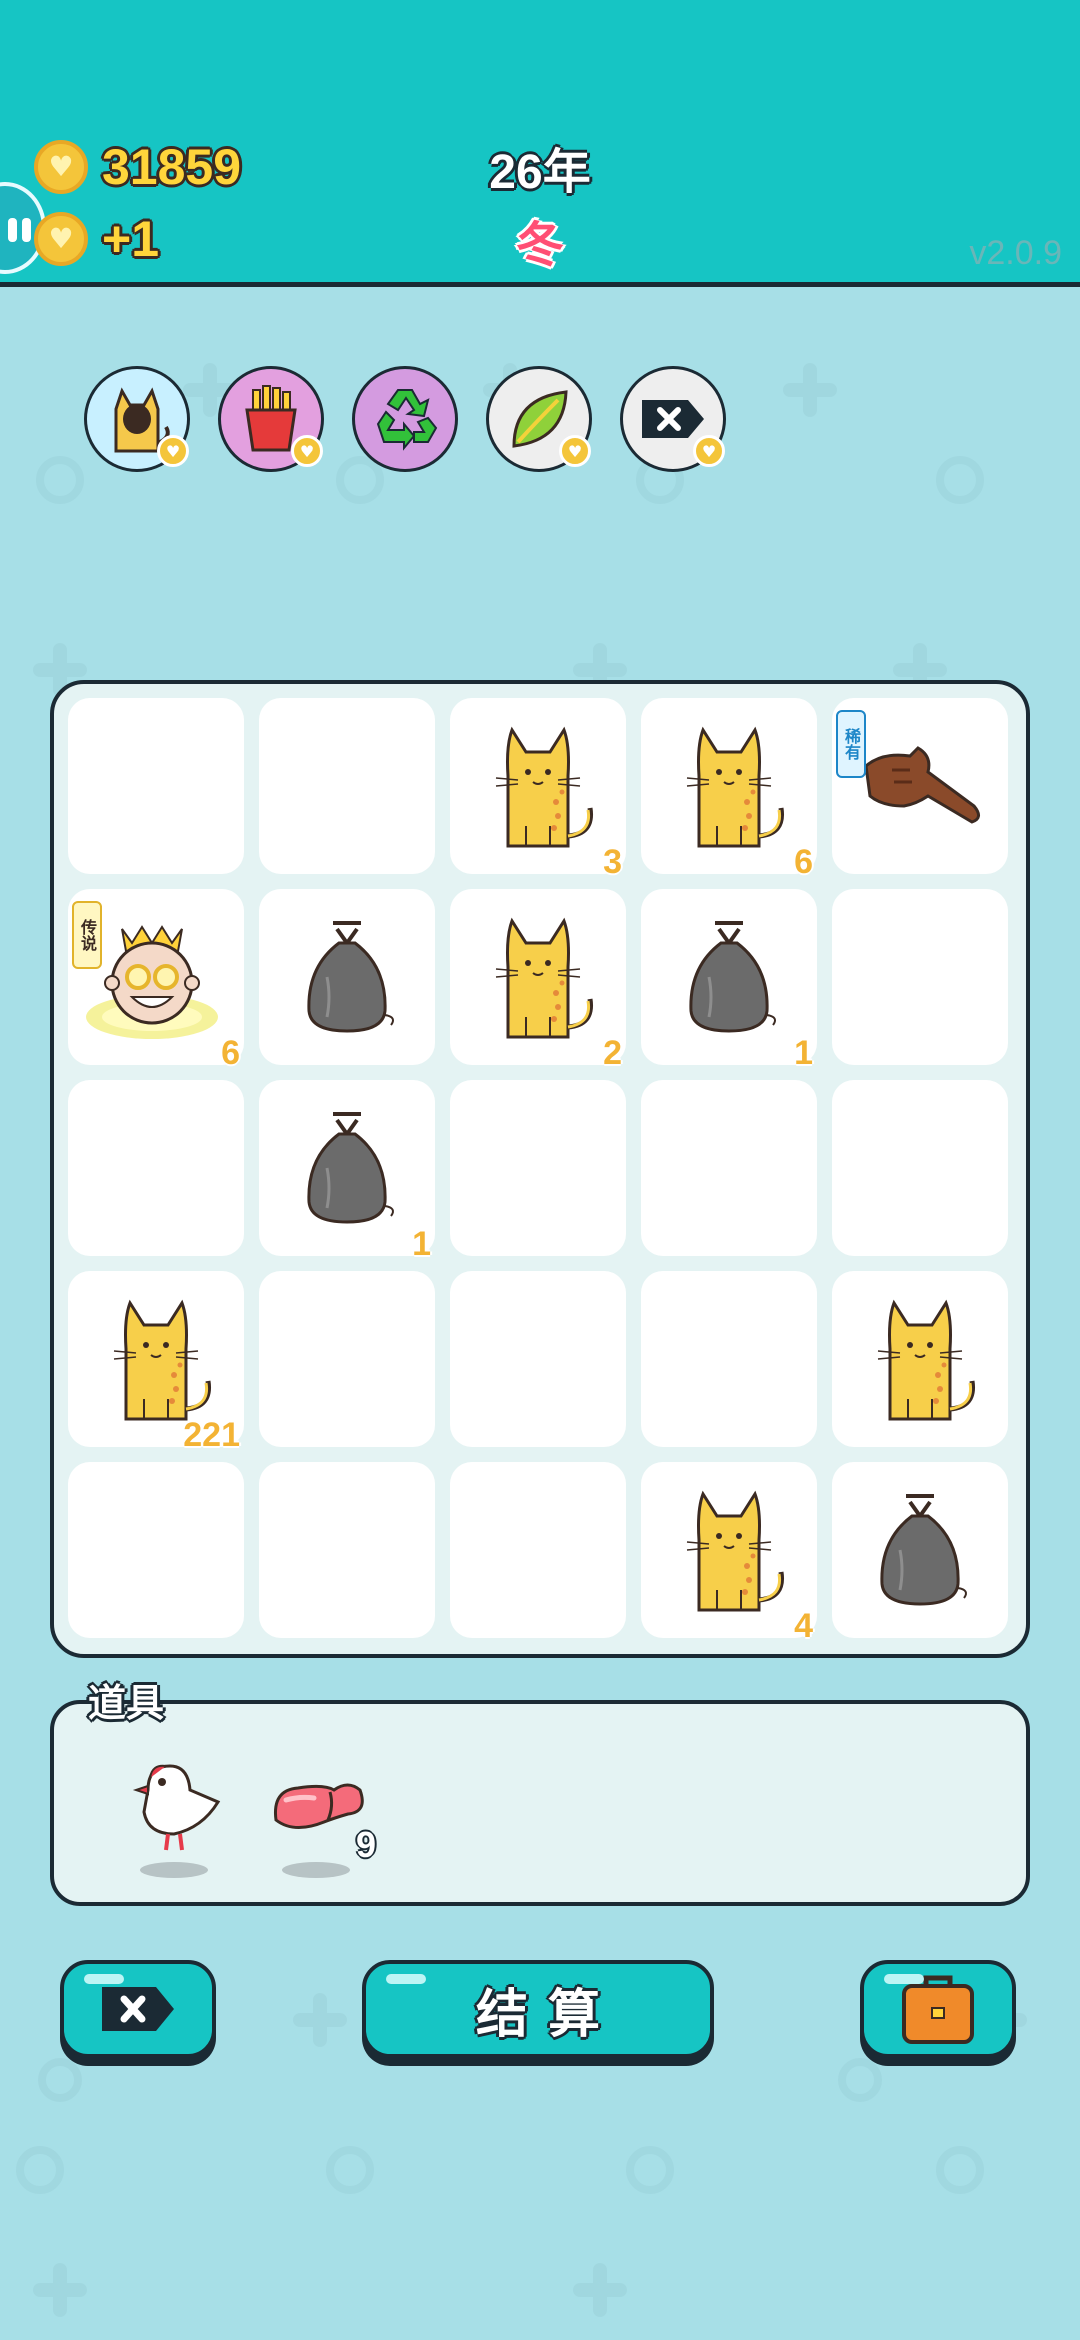 This screenshot has height=2340, width=1080. Describe the element at coordinates (131, 239) in the screenshot. I see `income-rate: +1` at that location.